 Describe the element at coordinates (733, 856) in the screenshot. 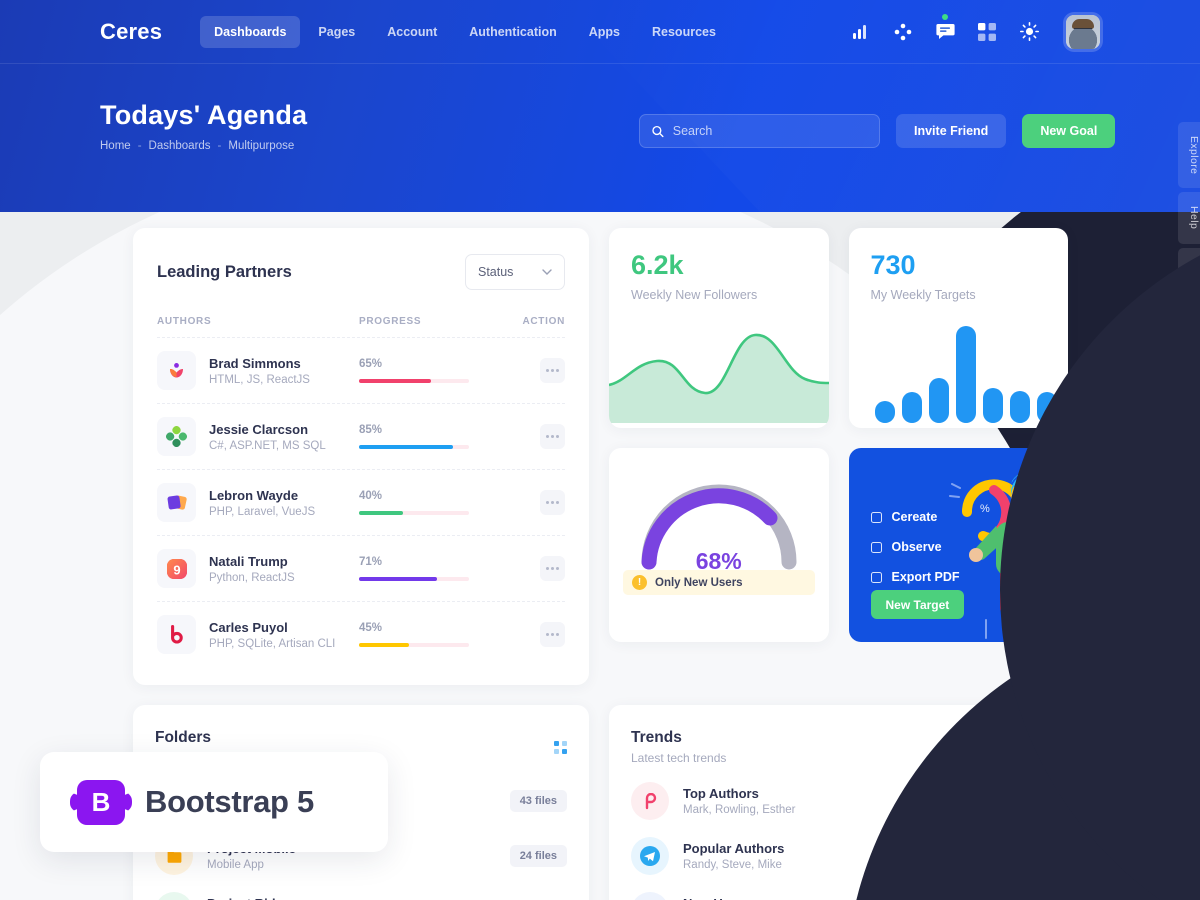

I see `trend-text: Popular Authors Randy, Steve, Mike` at that location.